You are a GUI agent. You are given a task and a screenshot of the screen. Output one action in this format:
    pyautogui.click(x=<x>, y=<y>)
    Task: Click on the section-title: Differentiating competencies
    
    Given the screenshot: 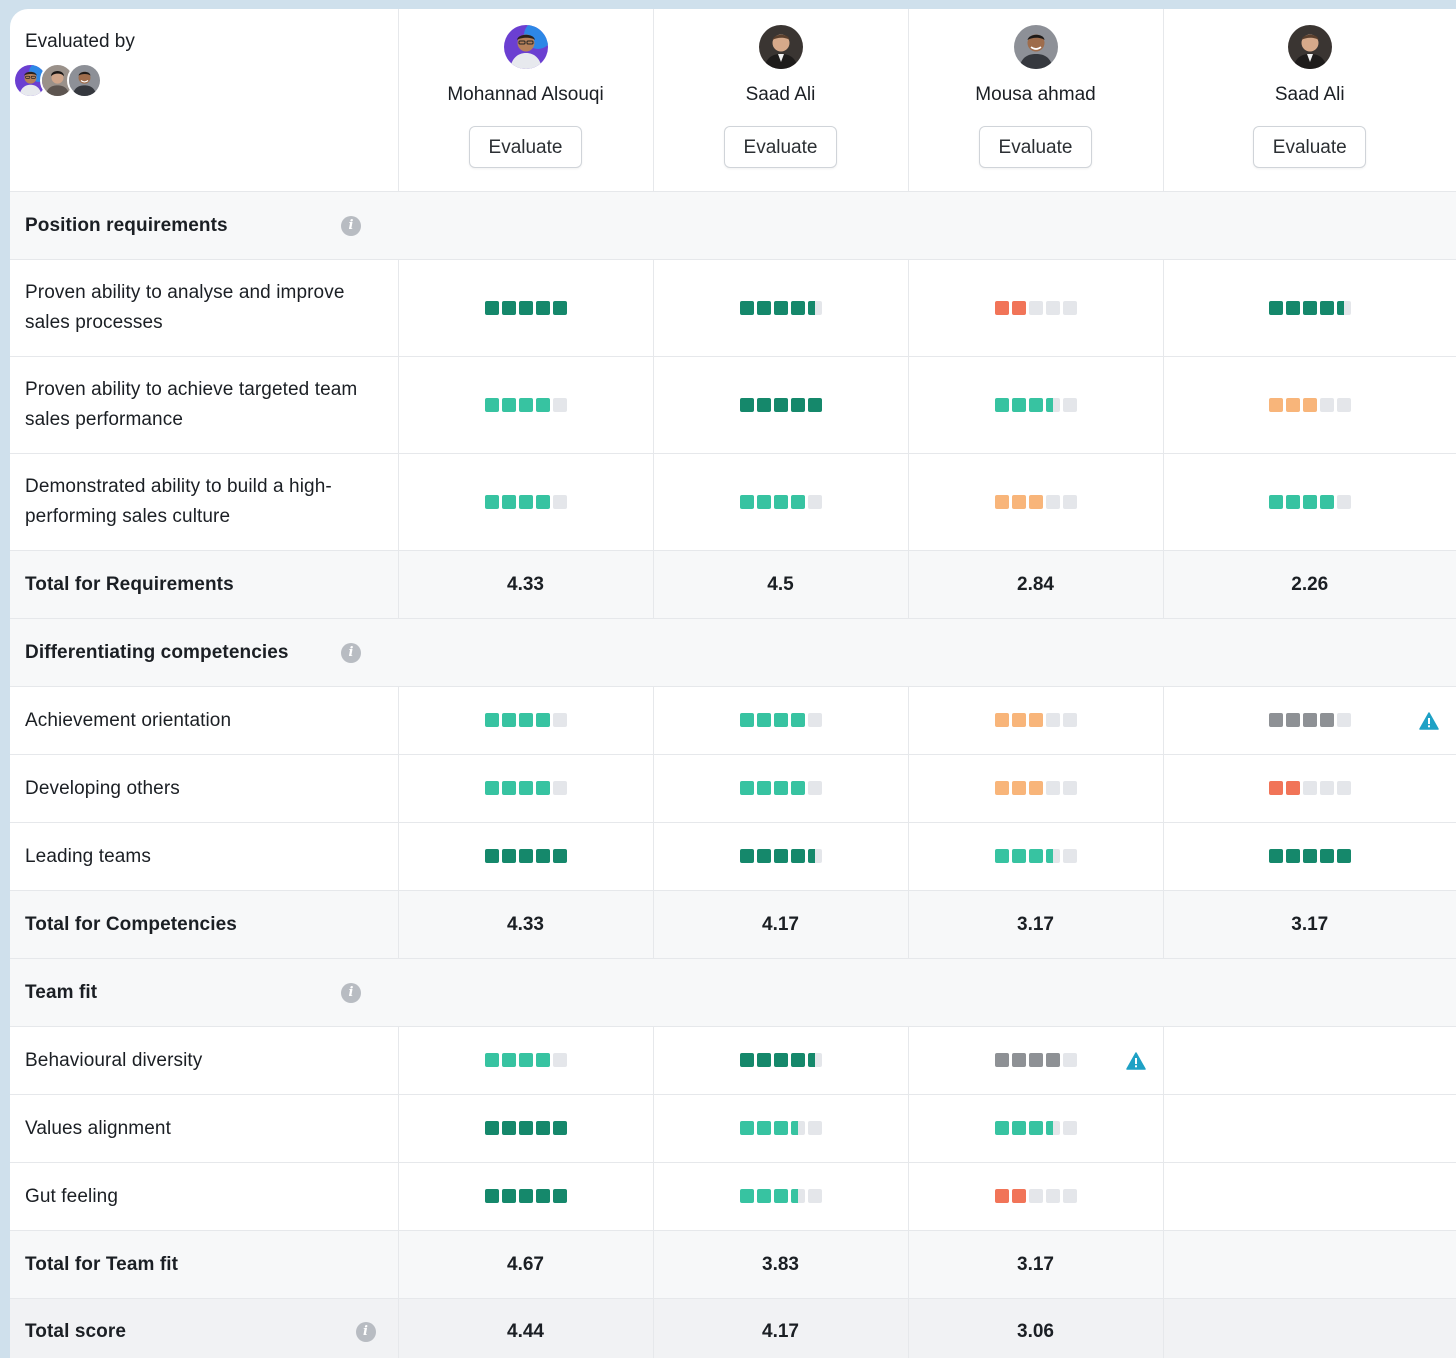 What is the action you would take?
    pyautogui.click(x=157, y=652)
    